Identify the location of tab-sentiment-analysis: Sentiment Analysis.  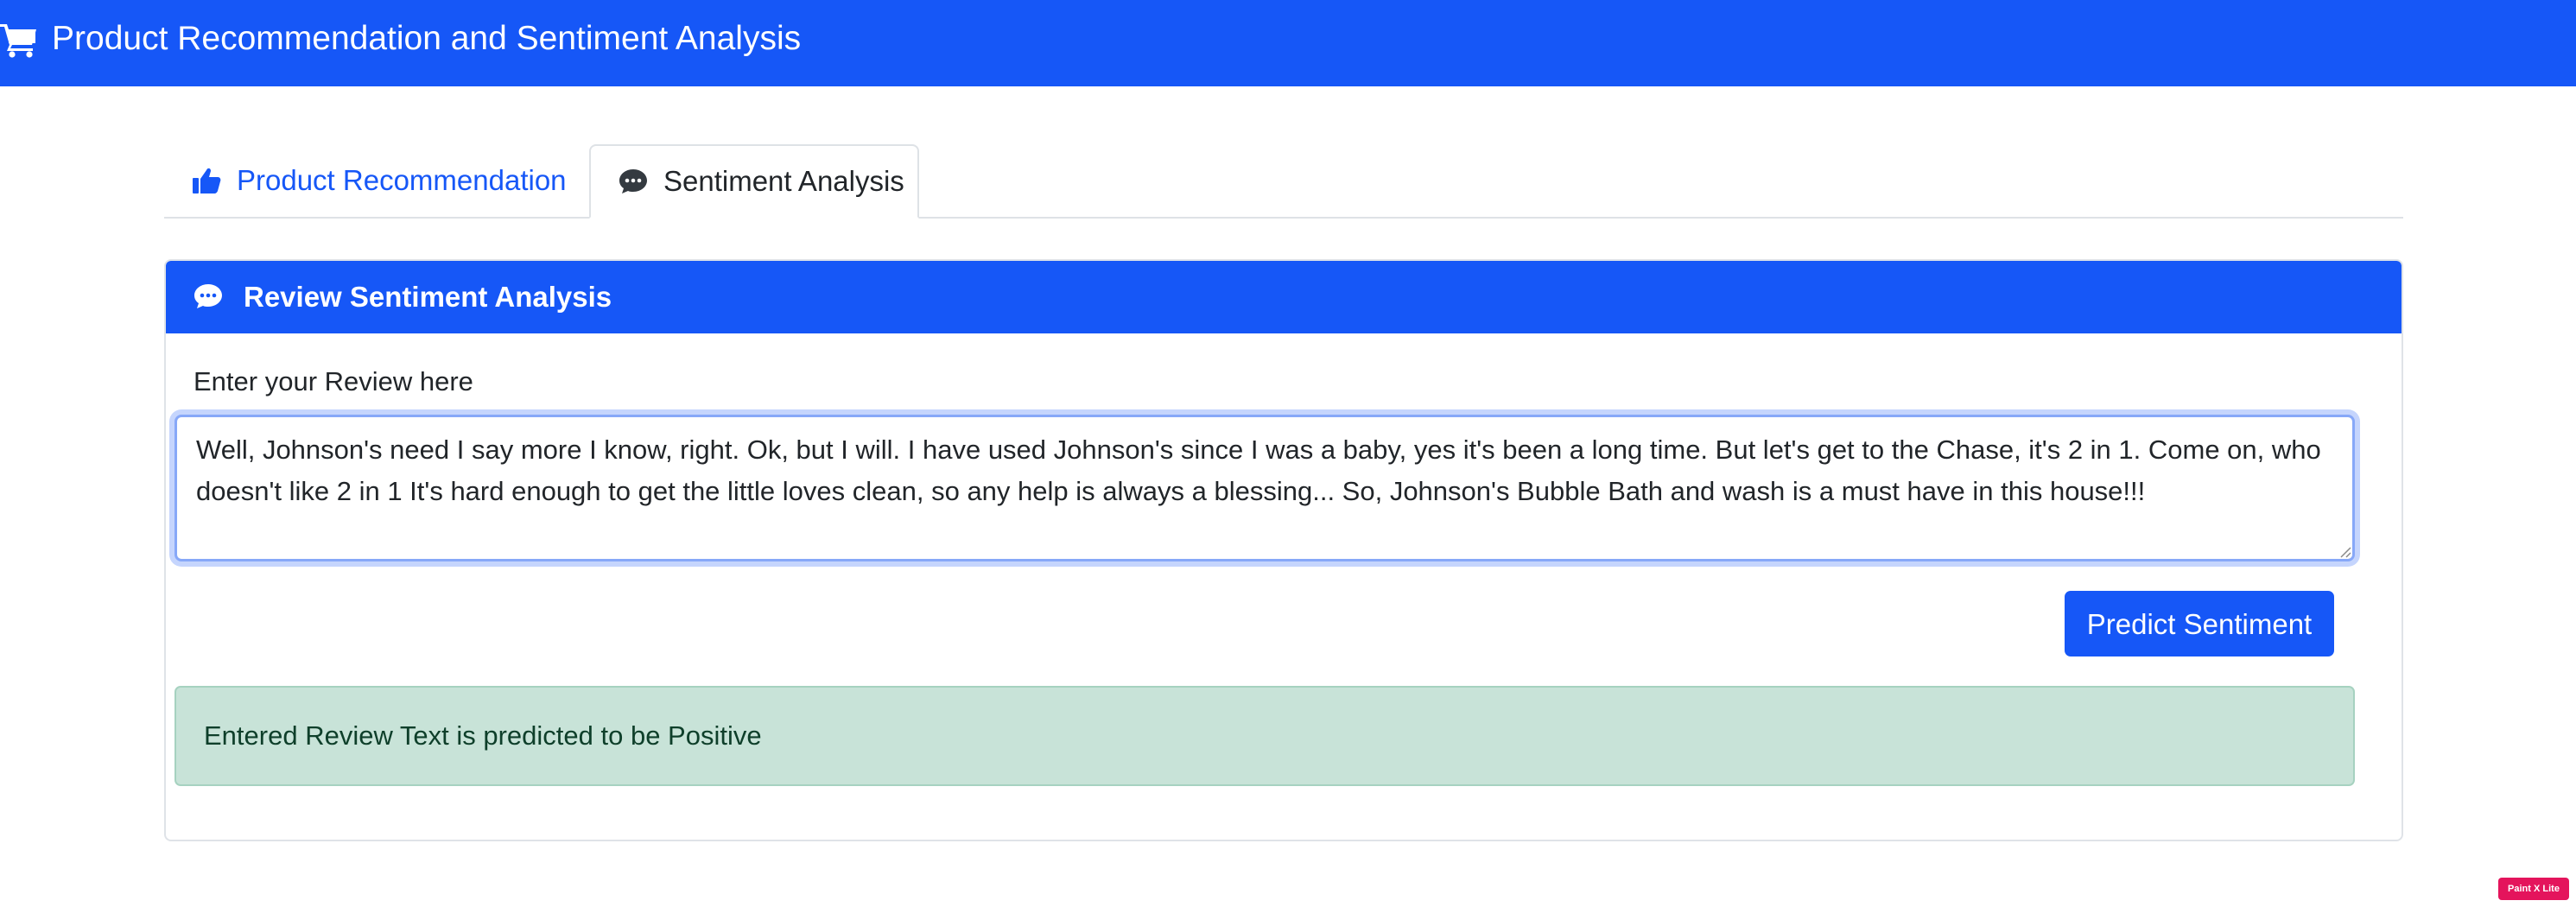
(754, 181).